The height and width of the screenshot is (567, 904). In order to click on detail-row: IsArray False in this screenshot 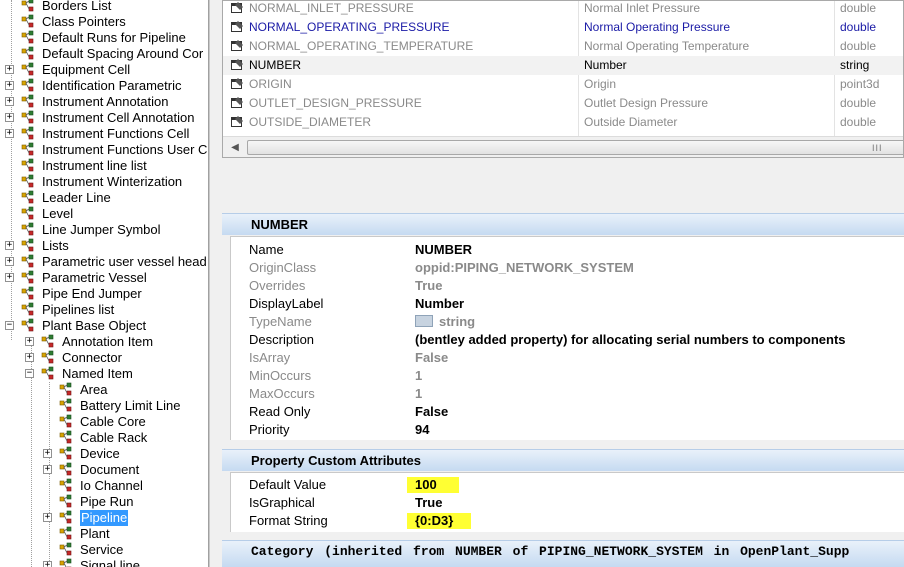, I will do `click(567, 358)`.